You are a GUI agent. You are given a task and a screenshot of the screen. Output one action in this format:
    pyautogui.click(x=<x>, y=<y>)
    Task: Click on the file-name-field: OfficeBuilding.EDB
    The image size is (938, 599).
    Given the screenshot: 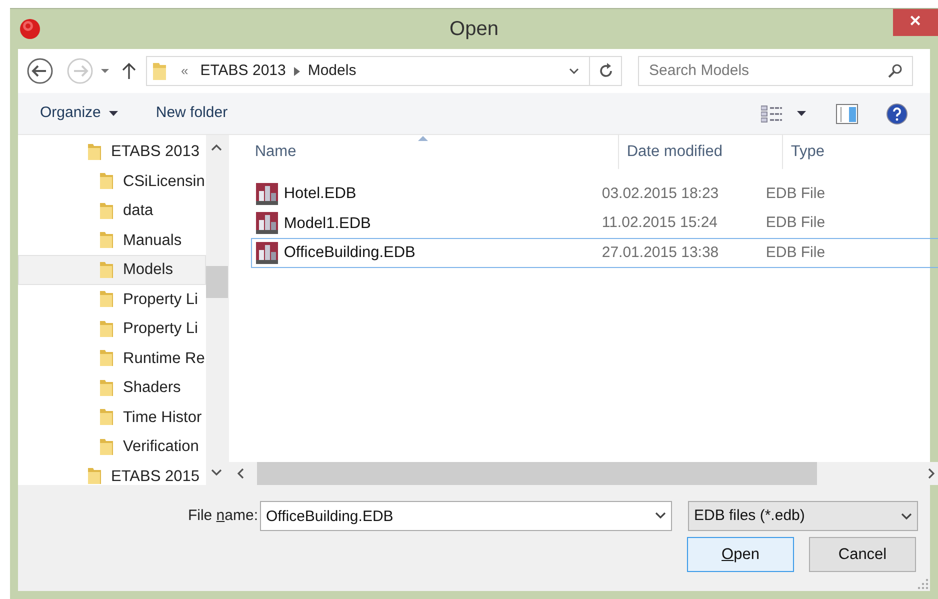 What is the action you would take?
    pyautogui.click(x=466, y=516)
    